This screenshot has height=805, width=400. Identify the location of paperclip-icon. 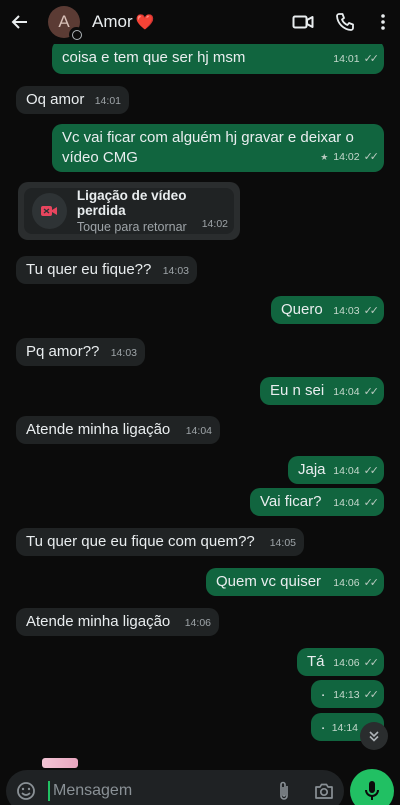
(284, 790).